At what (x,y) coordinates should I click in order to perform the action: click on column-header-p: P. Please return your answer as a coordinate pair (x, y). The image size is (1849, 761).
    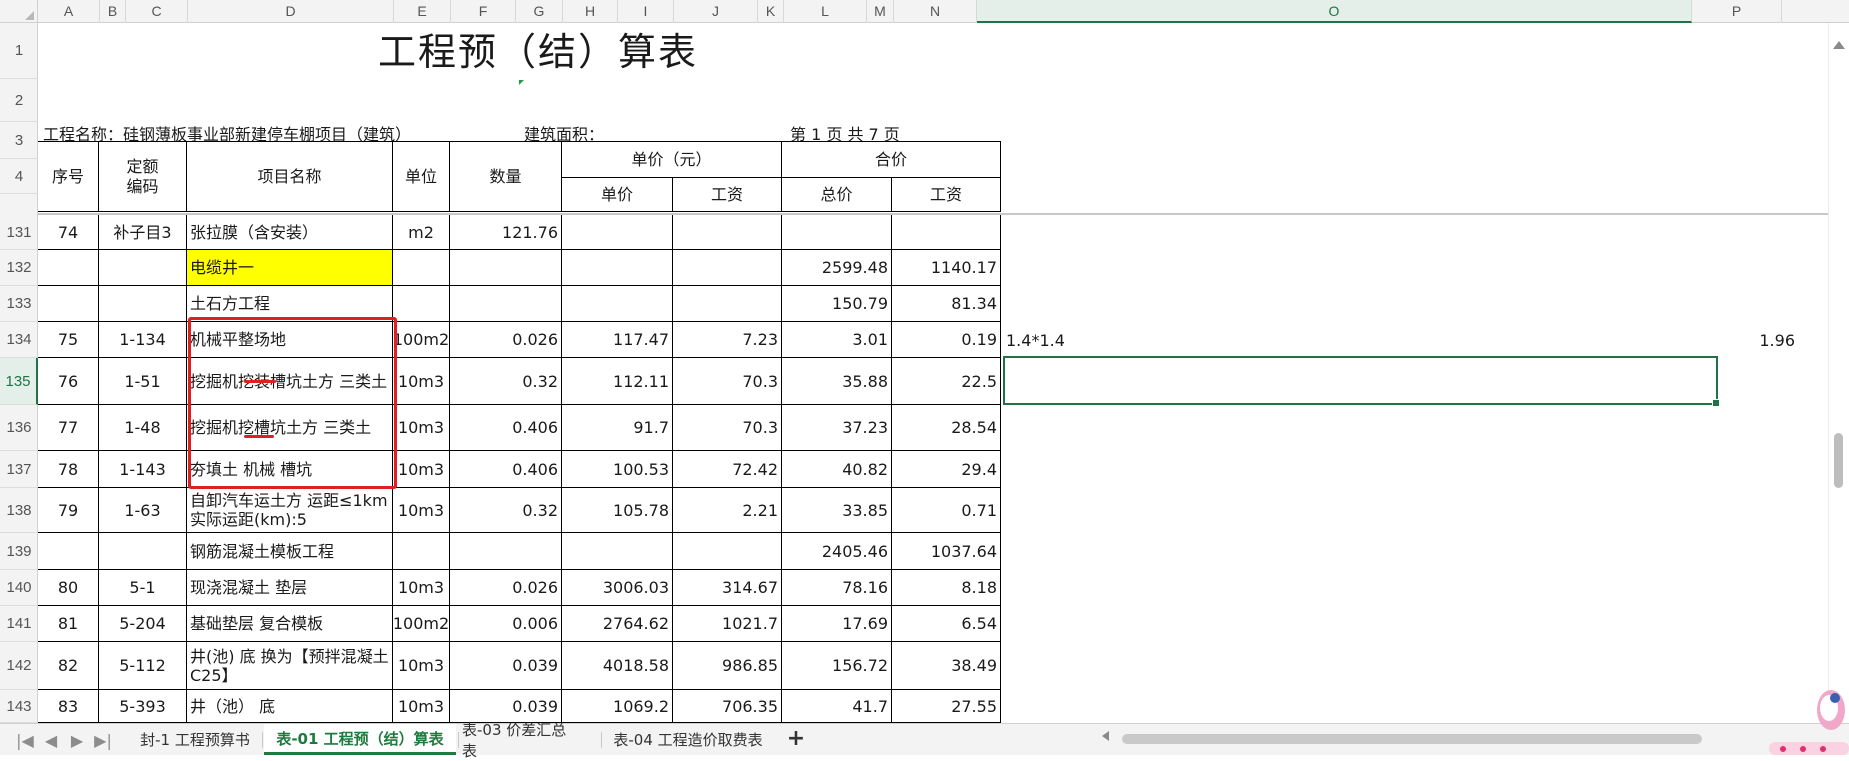
    Looking at the image, I should click on (1737, 11).